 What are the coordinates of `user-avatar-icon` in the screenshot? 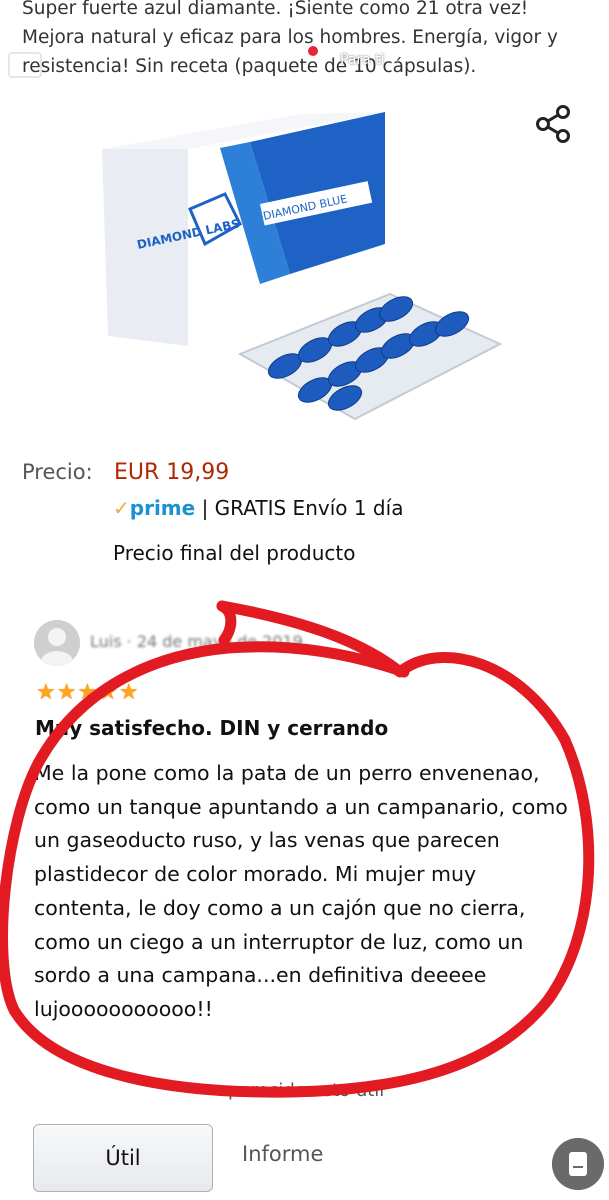 It's located at (57, 643).